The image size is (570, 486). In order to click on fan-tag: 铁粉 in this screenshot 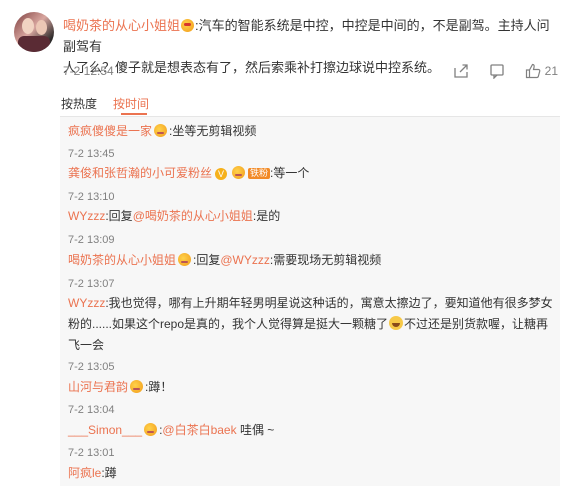, I will do `click(259, 173)`.